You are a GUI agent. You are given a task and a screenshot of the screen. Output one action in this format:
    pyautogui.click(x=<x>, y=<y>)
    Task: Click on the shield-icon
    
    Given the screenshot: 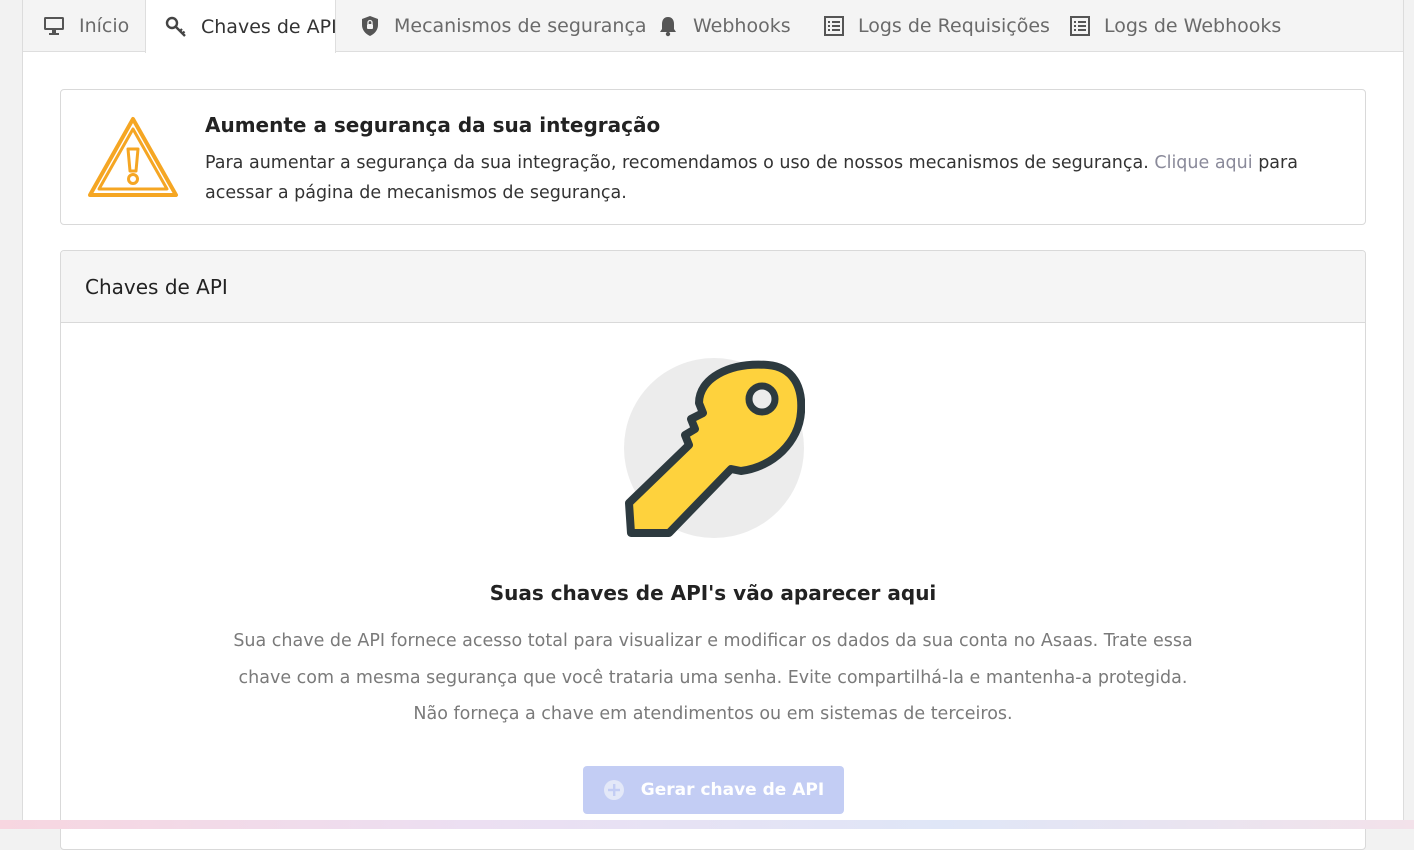 What is the action you would take?
    pyautogui.click(x=370, y=26)
    